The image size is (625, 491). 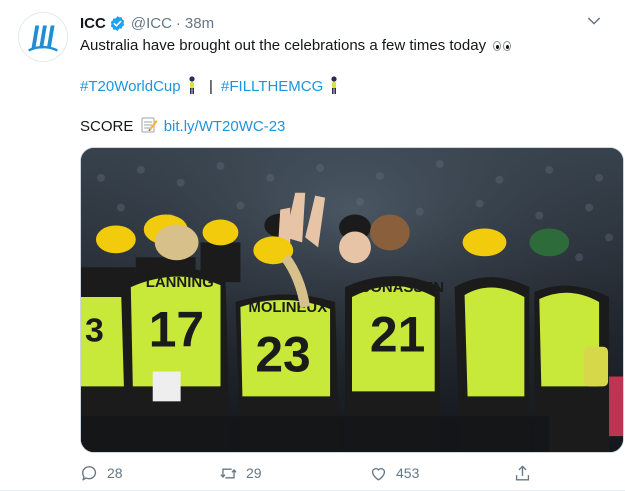 I want to click on memo-emoji-icon, so click(x=149, y=128).